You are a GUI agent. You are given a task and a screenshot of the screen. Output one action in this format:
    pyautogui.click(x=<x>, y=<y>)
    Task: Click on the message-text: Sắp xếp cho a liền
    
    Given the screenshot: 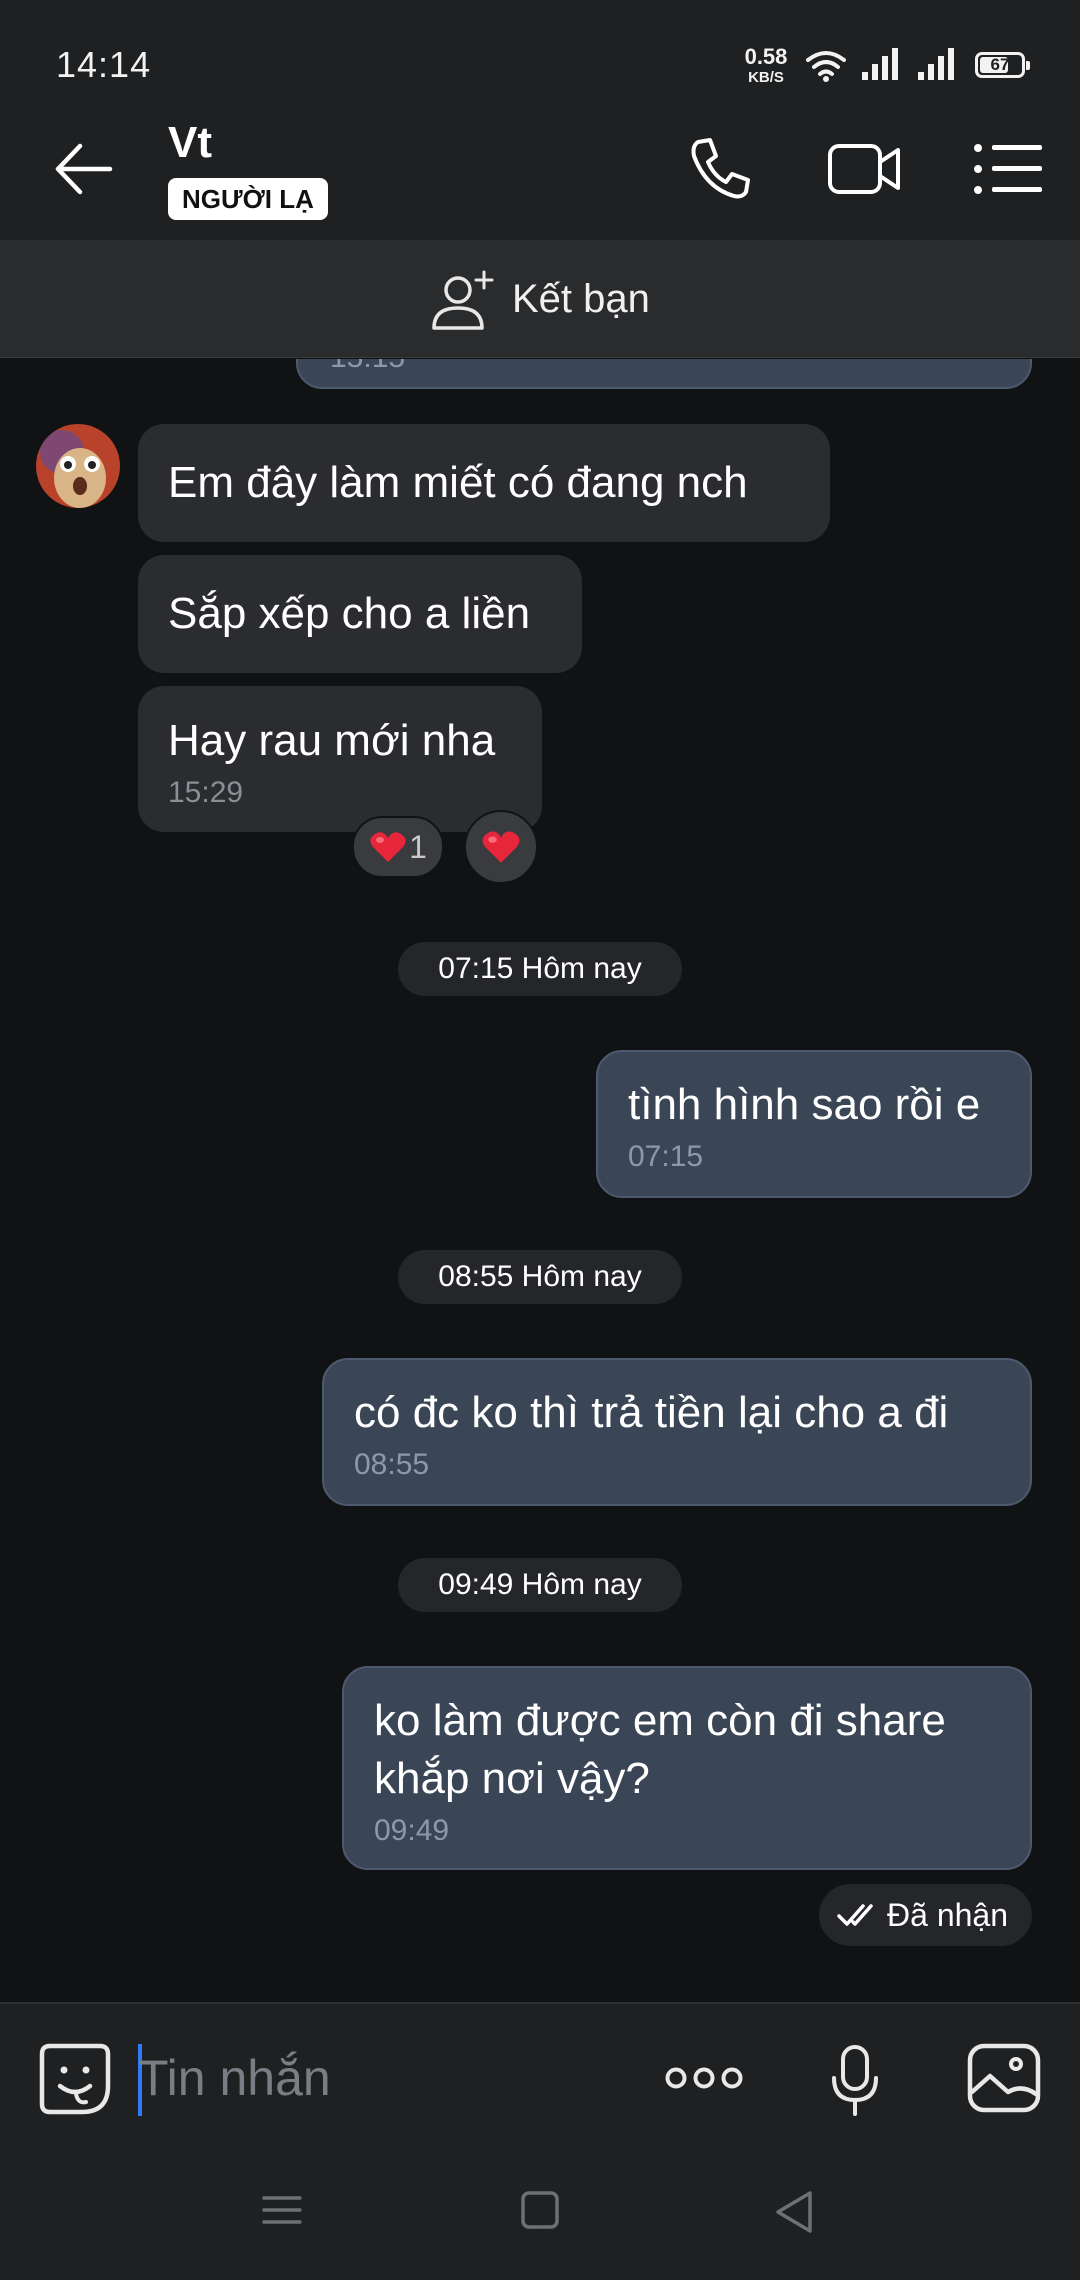 What is the action you would take?
    pyautogui.click(x=349, y=613)
    